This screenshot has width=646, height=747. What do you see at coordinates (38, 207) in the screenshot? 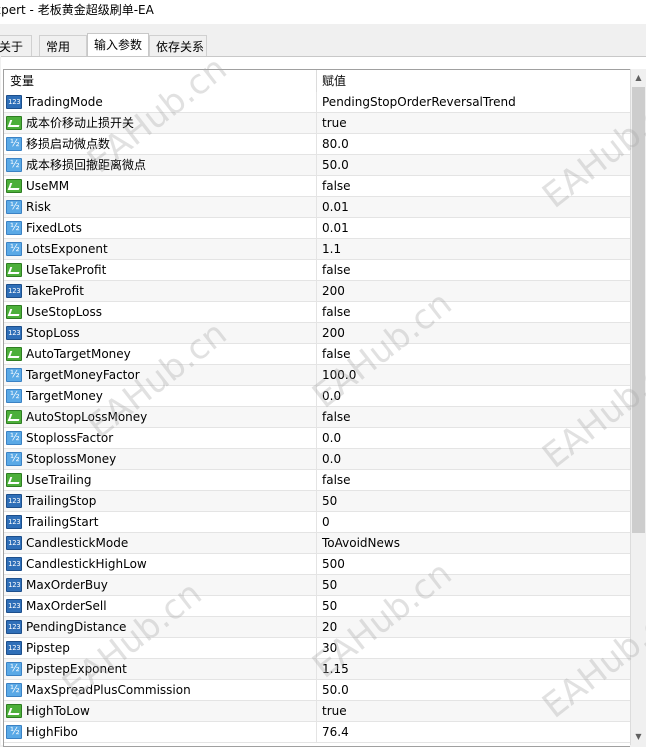
I see `parameter-name: Risk` at bounding box center [38, 207].